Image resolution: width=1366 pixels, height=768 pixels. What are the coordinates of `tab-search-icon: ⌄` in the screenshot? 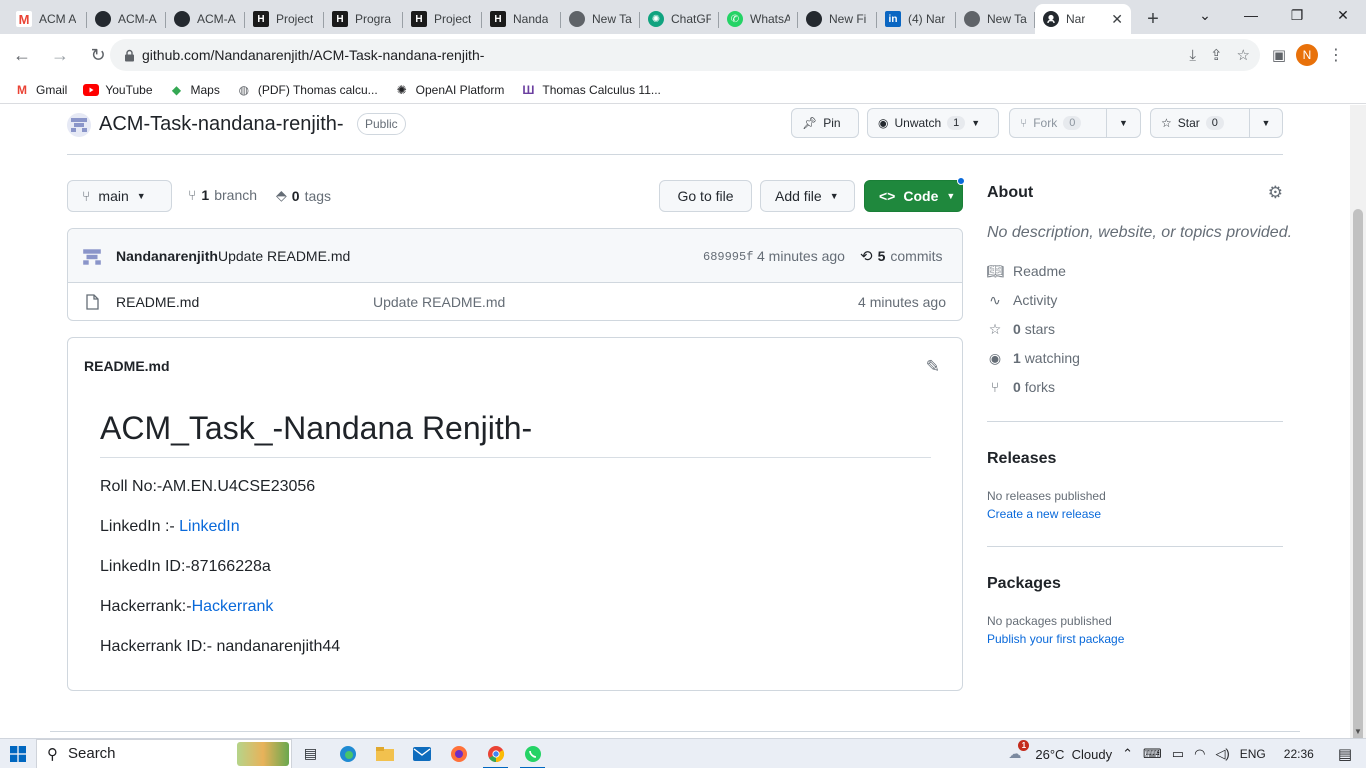 It's located at (1205, 15).